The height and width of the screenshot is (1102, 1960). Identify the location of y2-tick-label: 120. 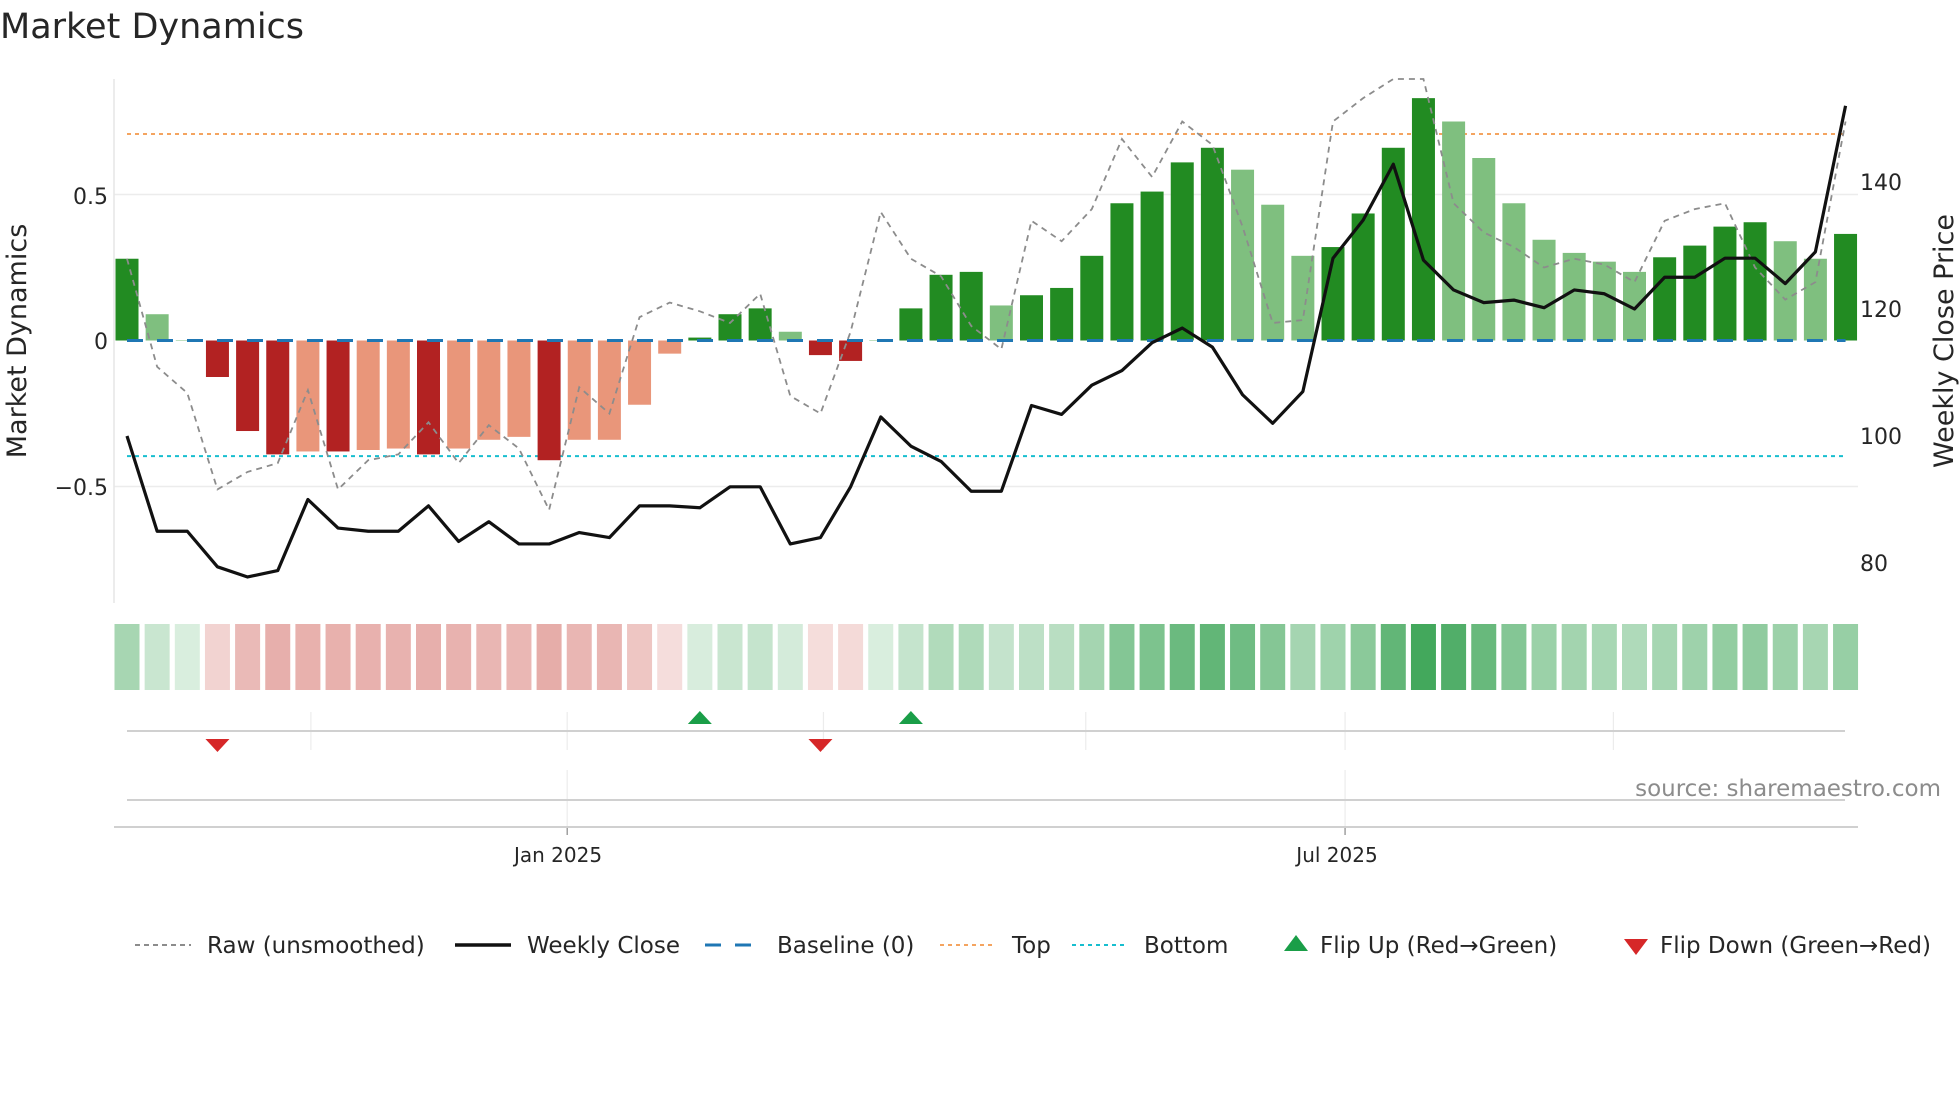
(1881, 310).